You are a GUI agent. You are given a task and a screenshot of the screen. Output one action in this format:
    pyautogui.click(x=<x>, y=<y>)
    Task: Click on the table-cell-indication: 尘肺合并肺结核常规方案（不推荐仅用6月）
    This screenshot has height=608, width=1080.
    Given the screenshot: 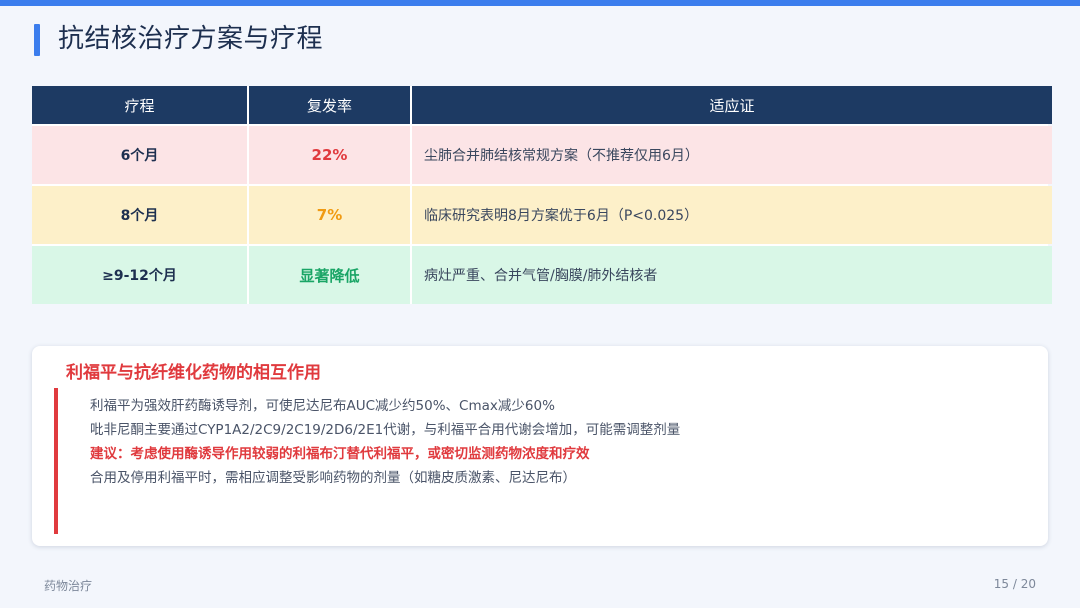 What is the action you would take?
    pyautogui.click(x=732, y=155)
    